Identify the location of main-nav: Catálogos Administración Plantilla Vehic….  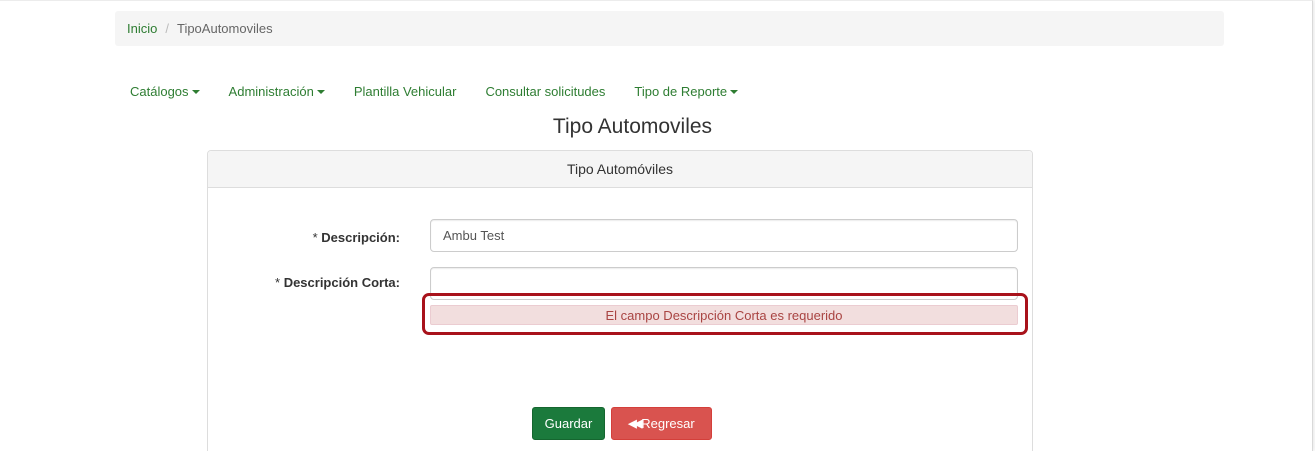
(448, 91).